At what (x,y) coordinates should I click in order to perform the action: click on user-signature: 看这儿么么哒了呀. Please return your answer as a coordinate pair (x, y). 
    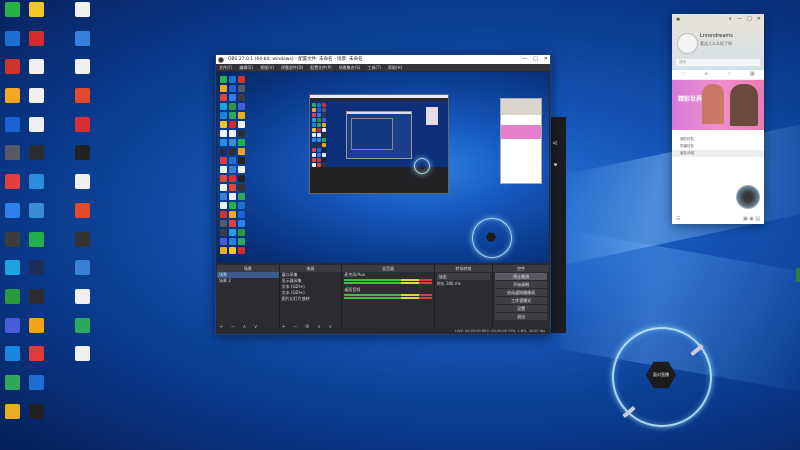
    Looking at the image, I should click on (716, 44).